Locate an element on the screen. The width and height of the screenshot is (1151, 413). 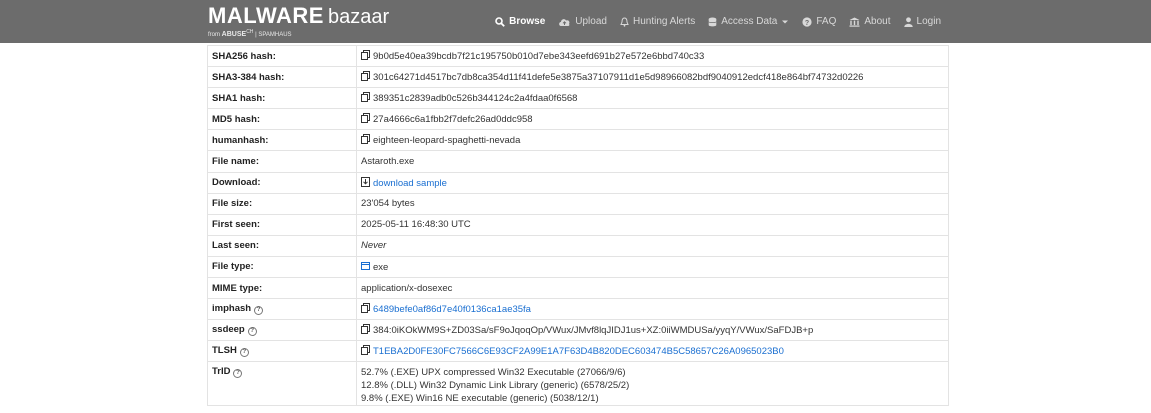
md5-value: 27a4666c6a1fbb2f7defc26ad0ddc958 is located at coordinates (453, 120).